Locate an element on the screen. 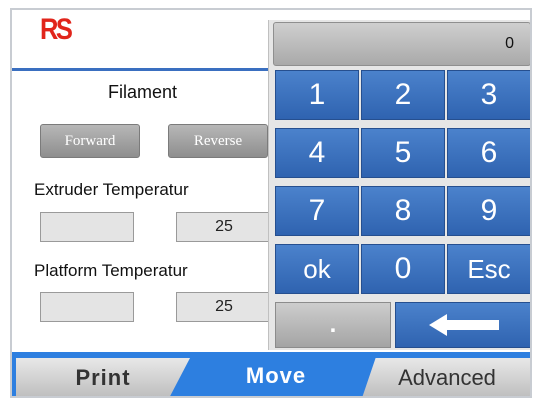  backspace-key is located at coordinates (462, 325).